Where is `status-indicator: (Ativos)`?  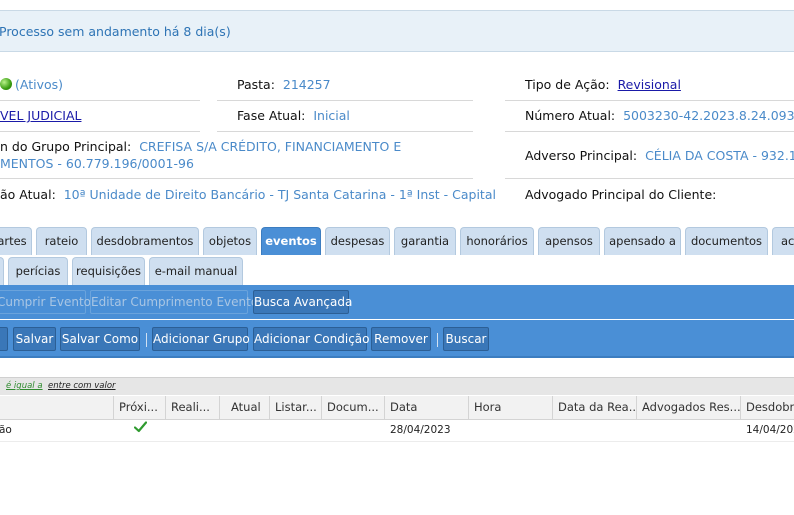
status-indicator: (Ativos) is located at coordinates (31, 84).